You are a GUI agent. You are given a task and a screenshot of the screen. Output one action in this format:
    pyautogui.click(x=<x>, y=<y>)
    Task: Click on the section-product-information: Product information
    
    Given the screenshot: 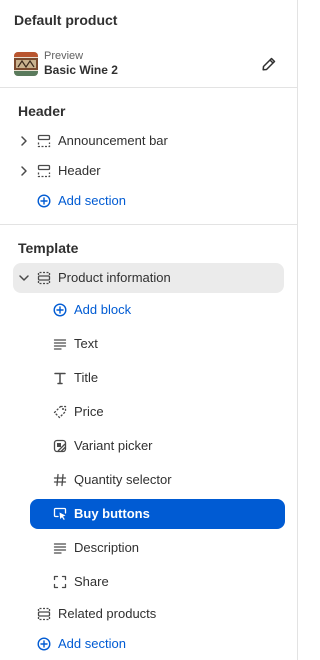 What is the action you would take?
    pyautogui.click(x=148, y=278)
    